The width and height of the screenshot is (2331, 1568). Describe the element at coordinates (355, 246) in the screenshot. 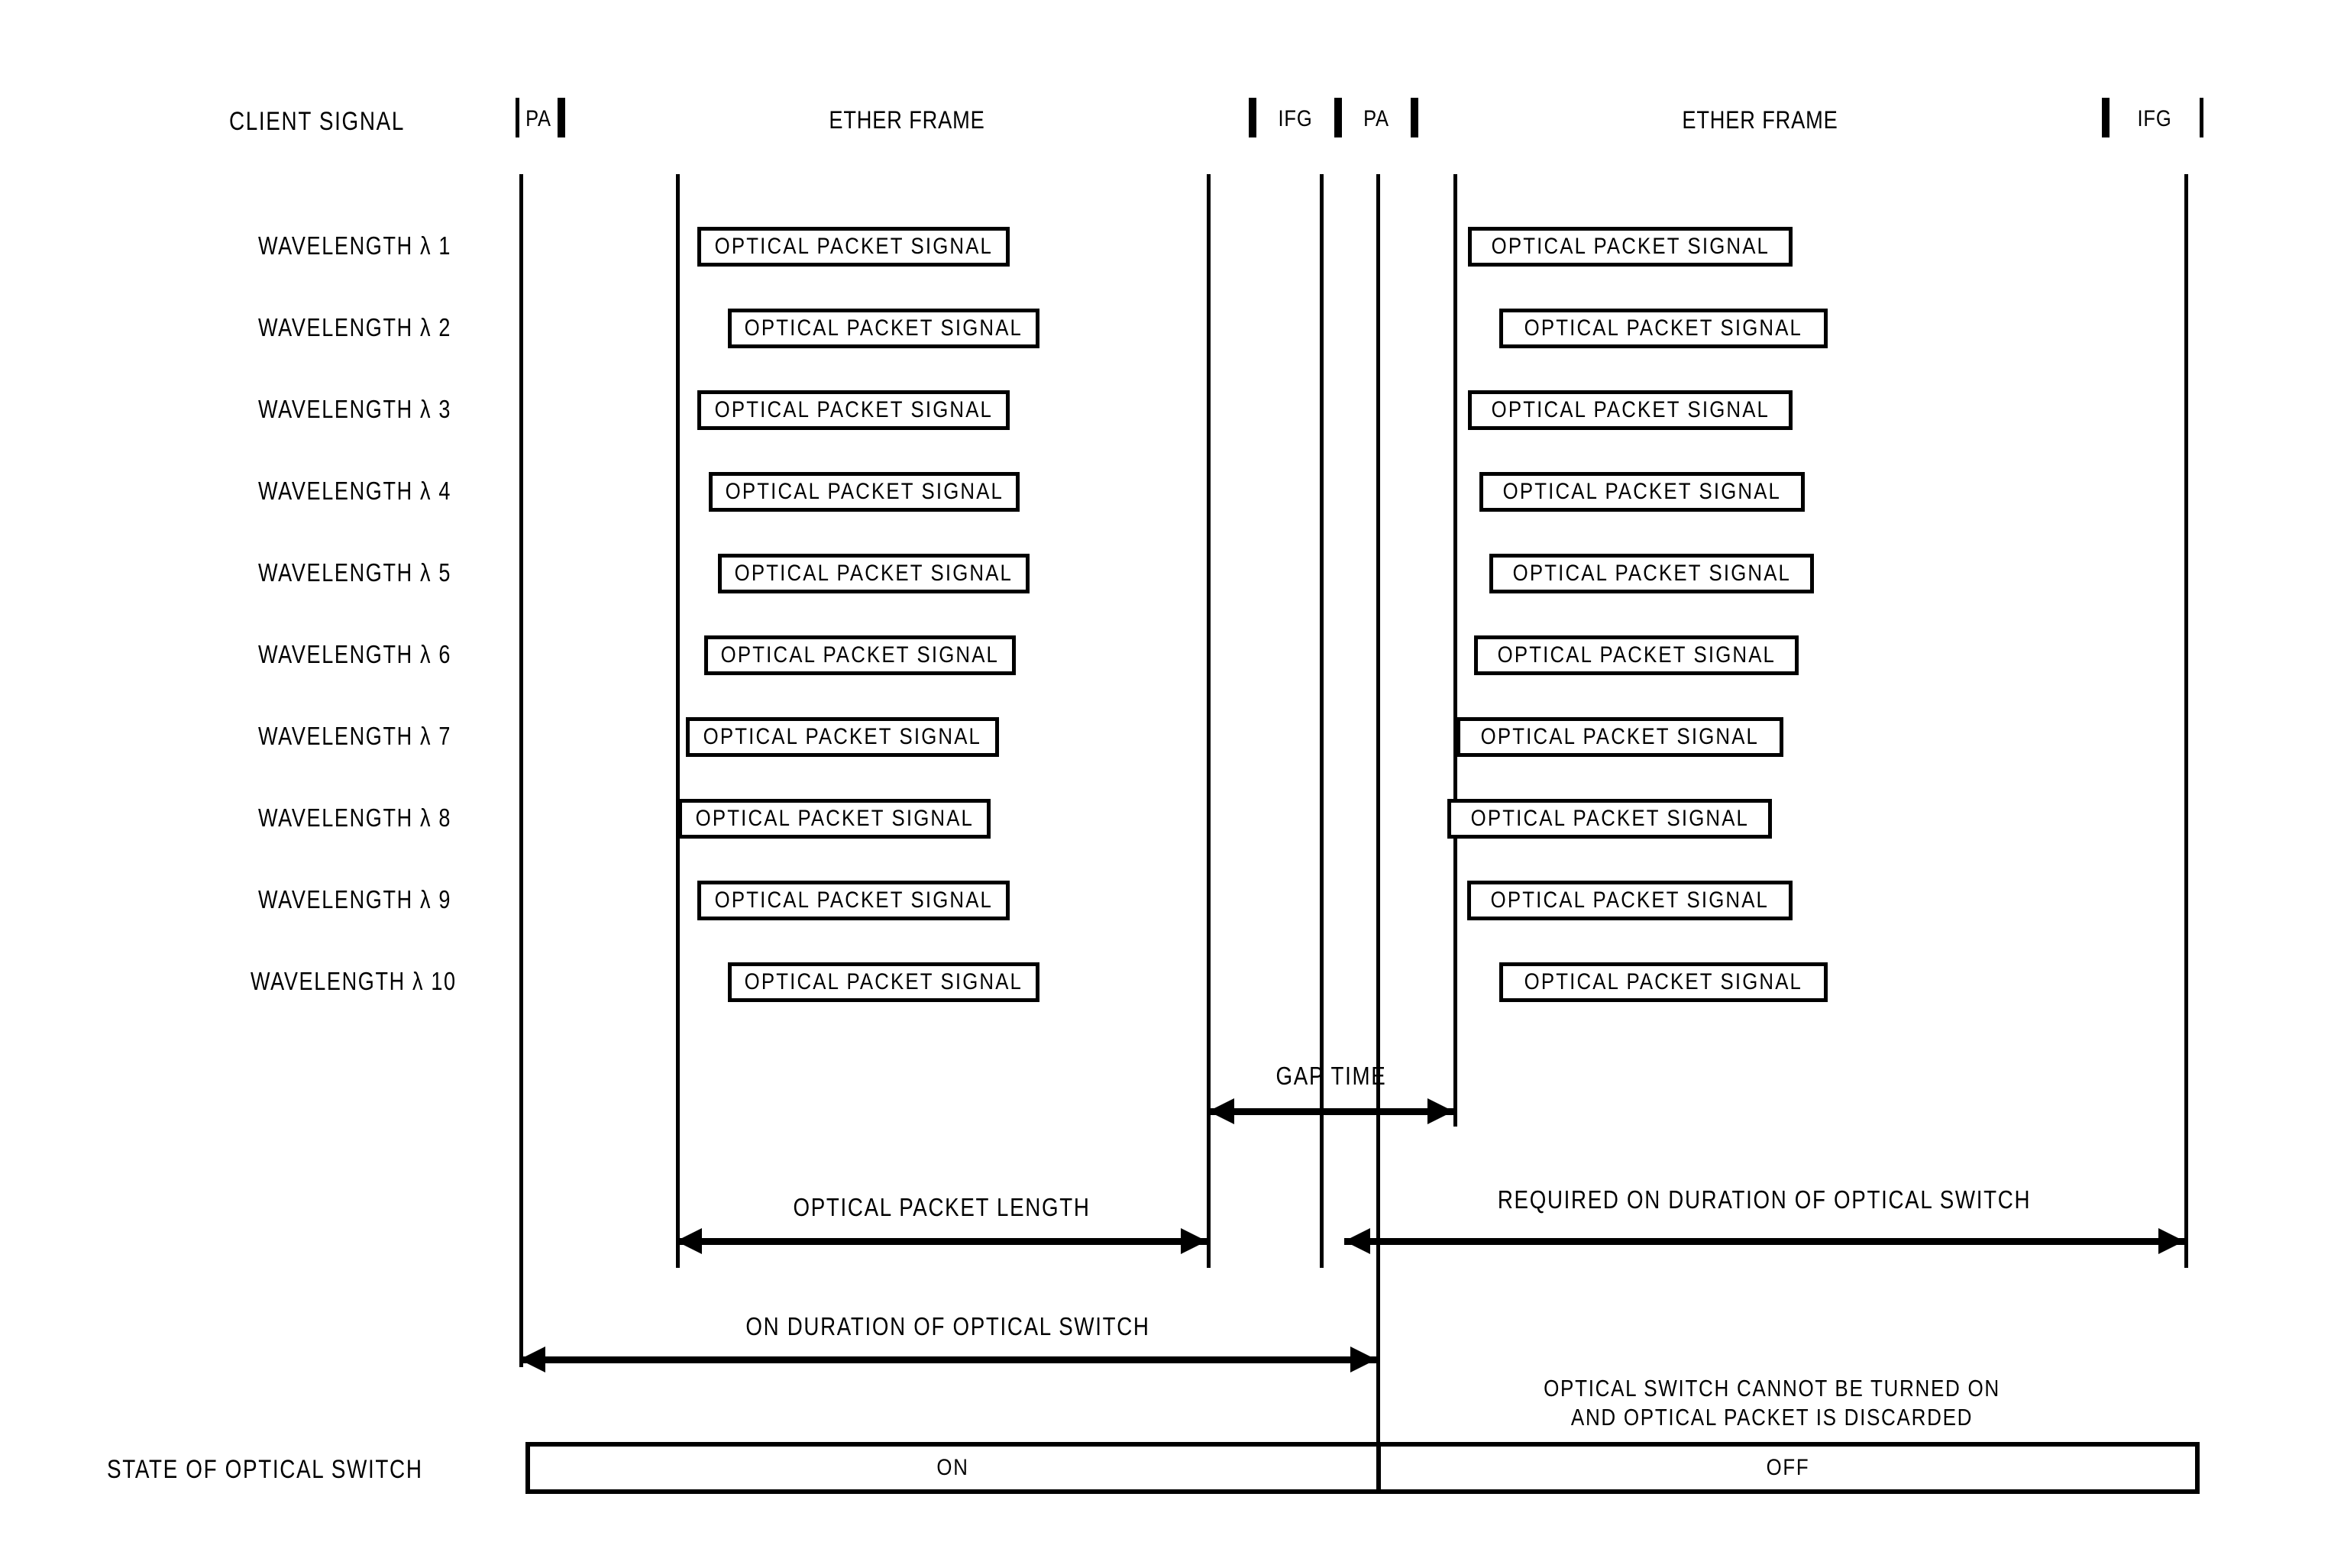

I see `wavelength-row-label-1: WAVELENGTH λ 1` at that location.